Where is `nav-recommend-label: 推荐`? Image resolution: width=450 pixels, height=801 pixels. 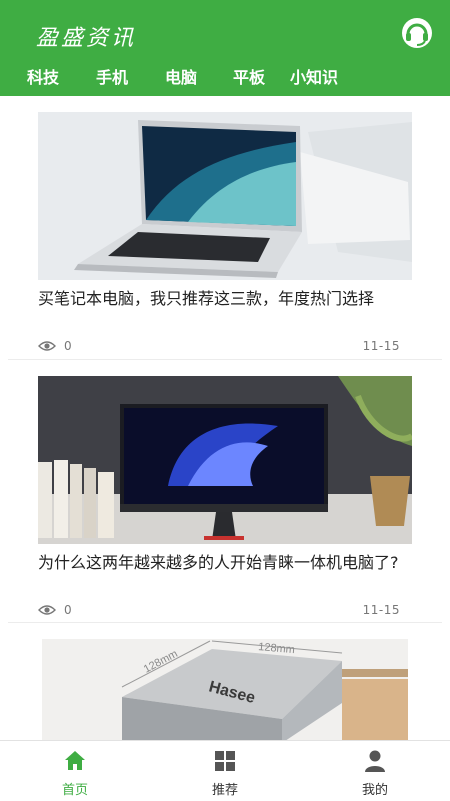
nav-recommend-label: 推荐 is located at coordinates (224, 790).